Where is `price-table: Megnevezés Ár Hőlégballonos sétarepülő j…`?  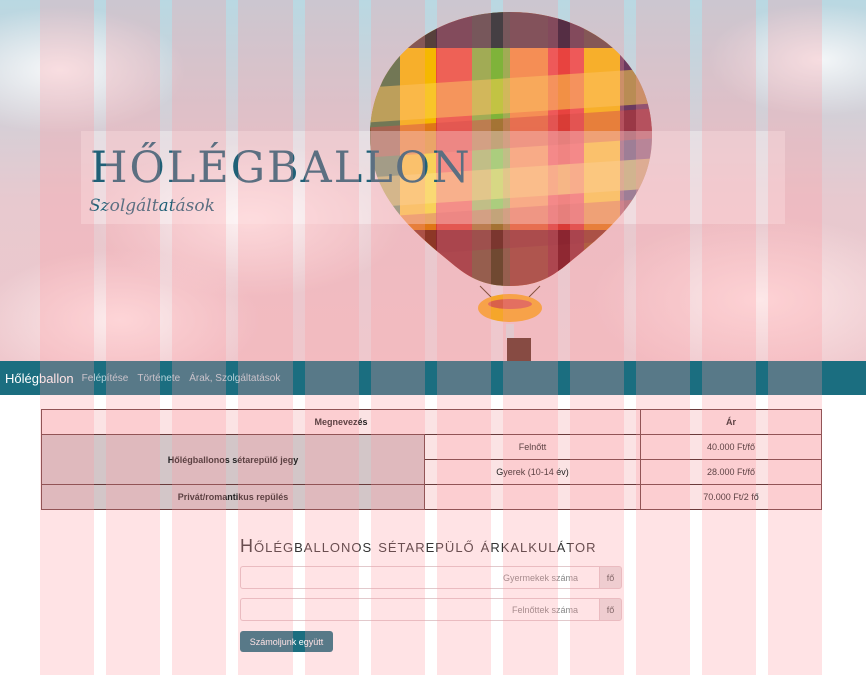 price-table: Megnevezés Ár Hőlégballonos sétarepülő j… is located at coordinates (431, 459).